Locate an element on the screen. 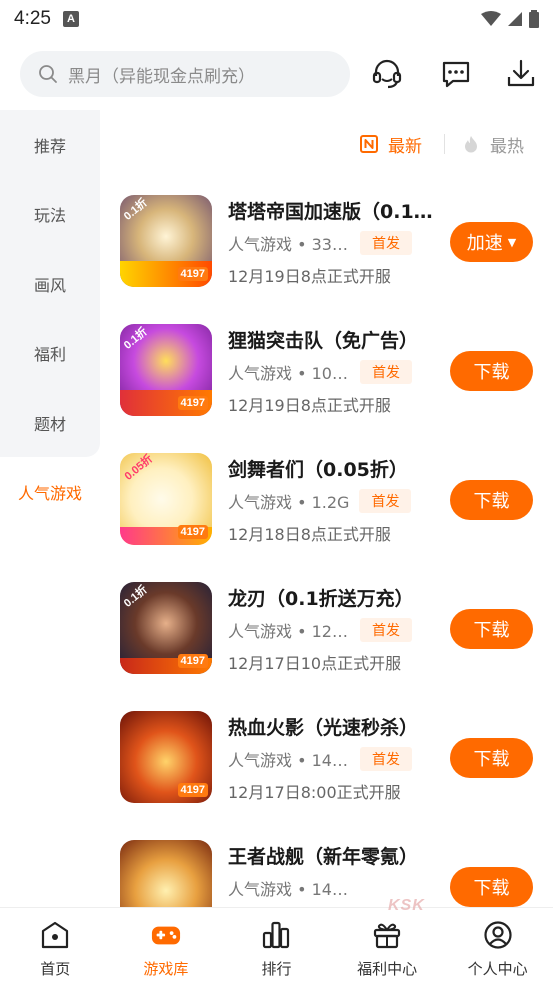 The height and width of the screenshot is (984, 553). nav-profile: 个人中心 is located at coordinates (497, 946).